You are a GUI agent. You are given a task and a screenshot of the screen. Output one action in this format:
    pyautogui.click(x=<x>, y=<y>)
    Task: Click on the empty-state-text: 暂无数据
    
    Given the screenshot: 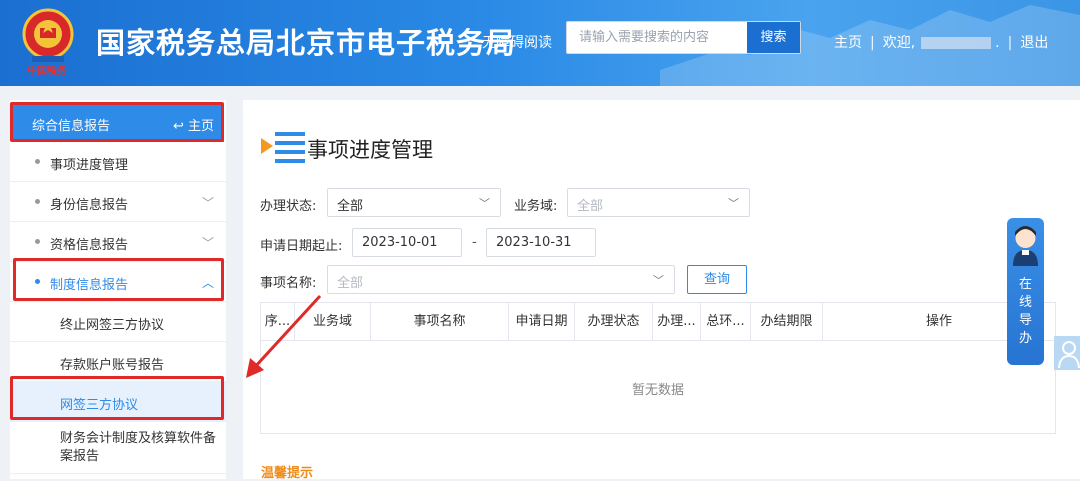 What is the action you would take?
    pyautogui.click(x=657, y=390)
    